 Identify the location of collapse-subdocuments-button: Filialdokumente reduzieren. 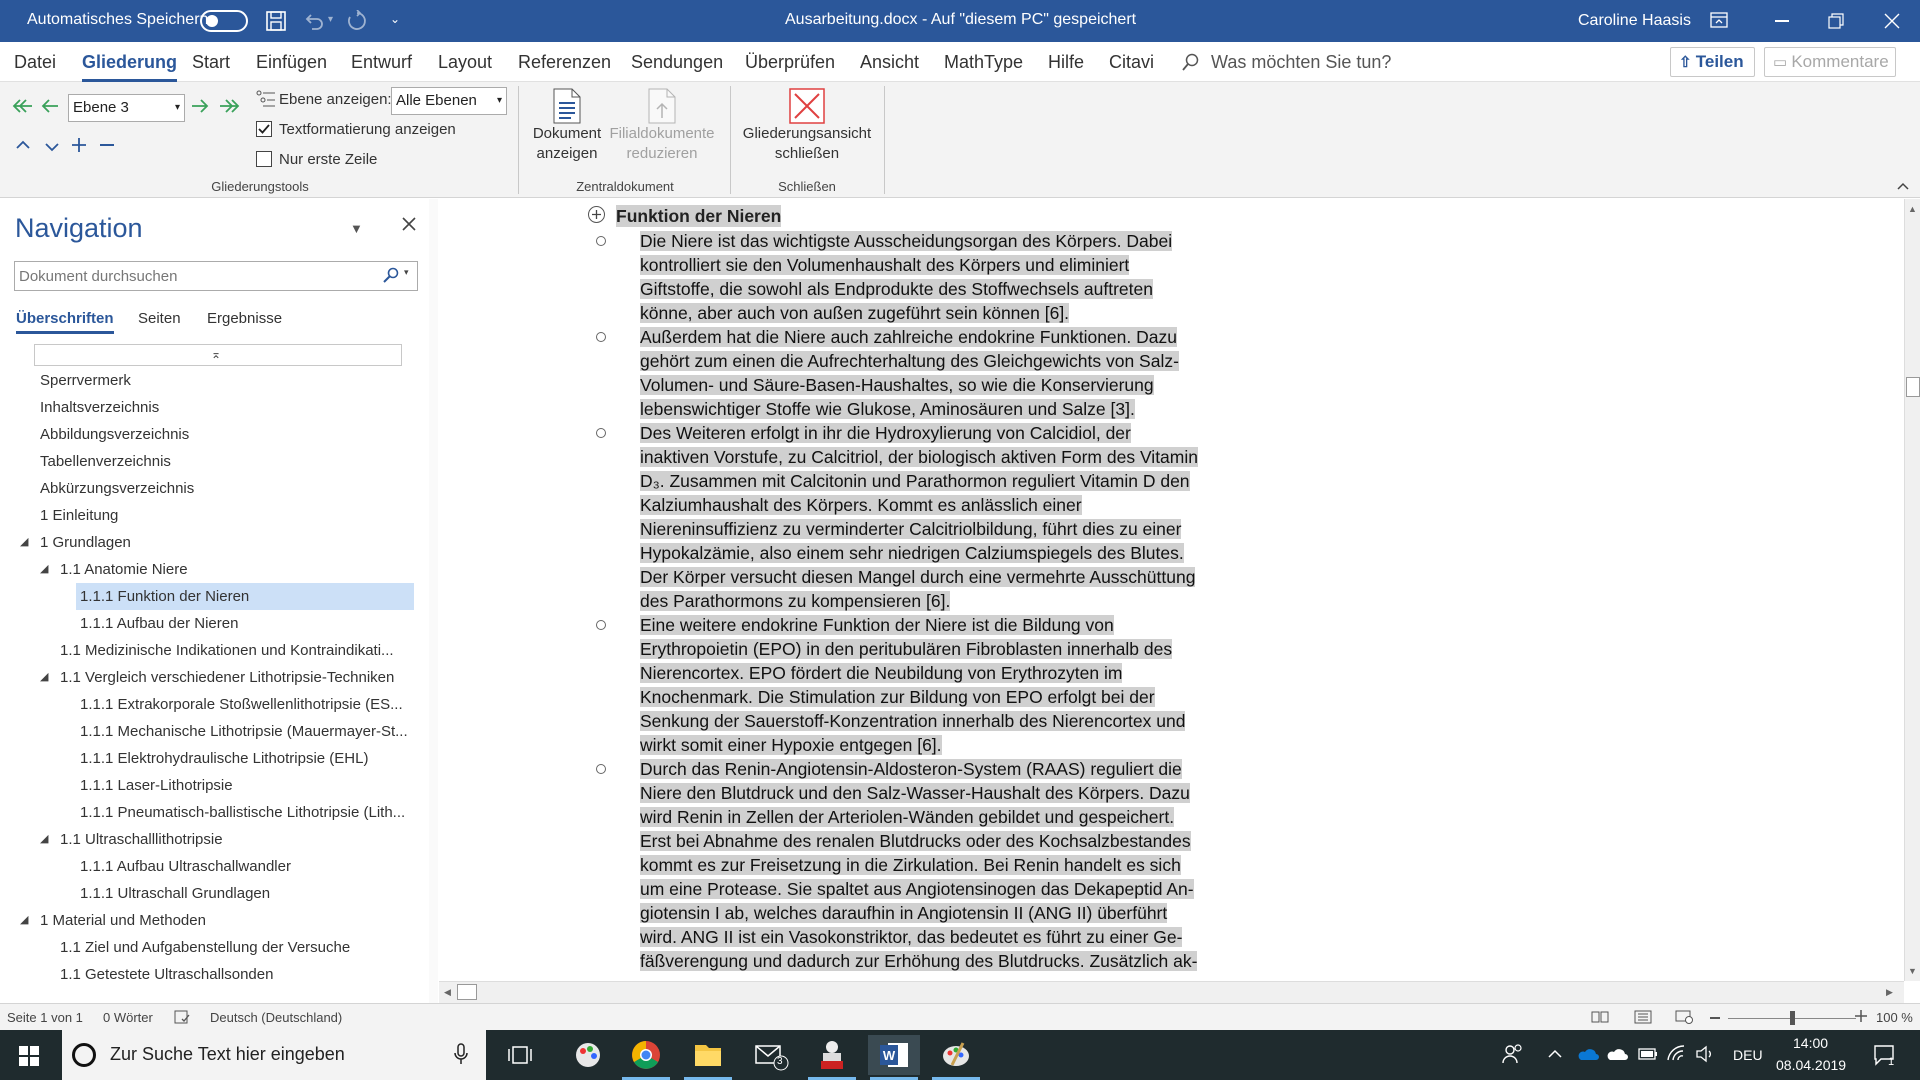
(662, 126).